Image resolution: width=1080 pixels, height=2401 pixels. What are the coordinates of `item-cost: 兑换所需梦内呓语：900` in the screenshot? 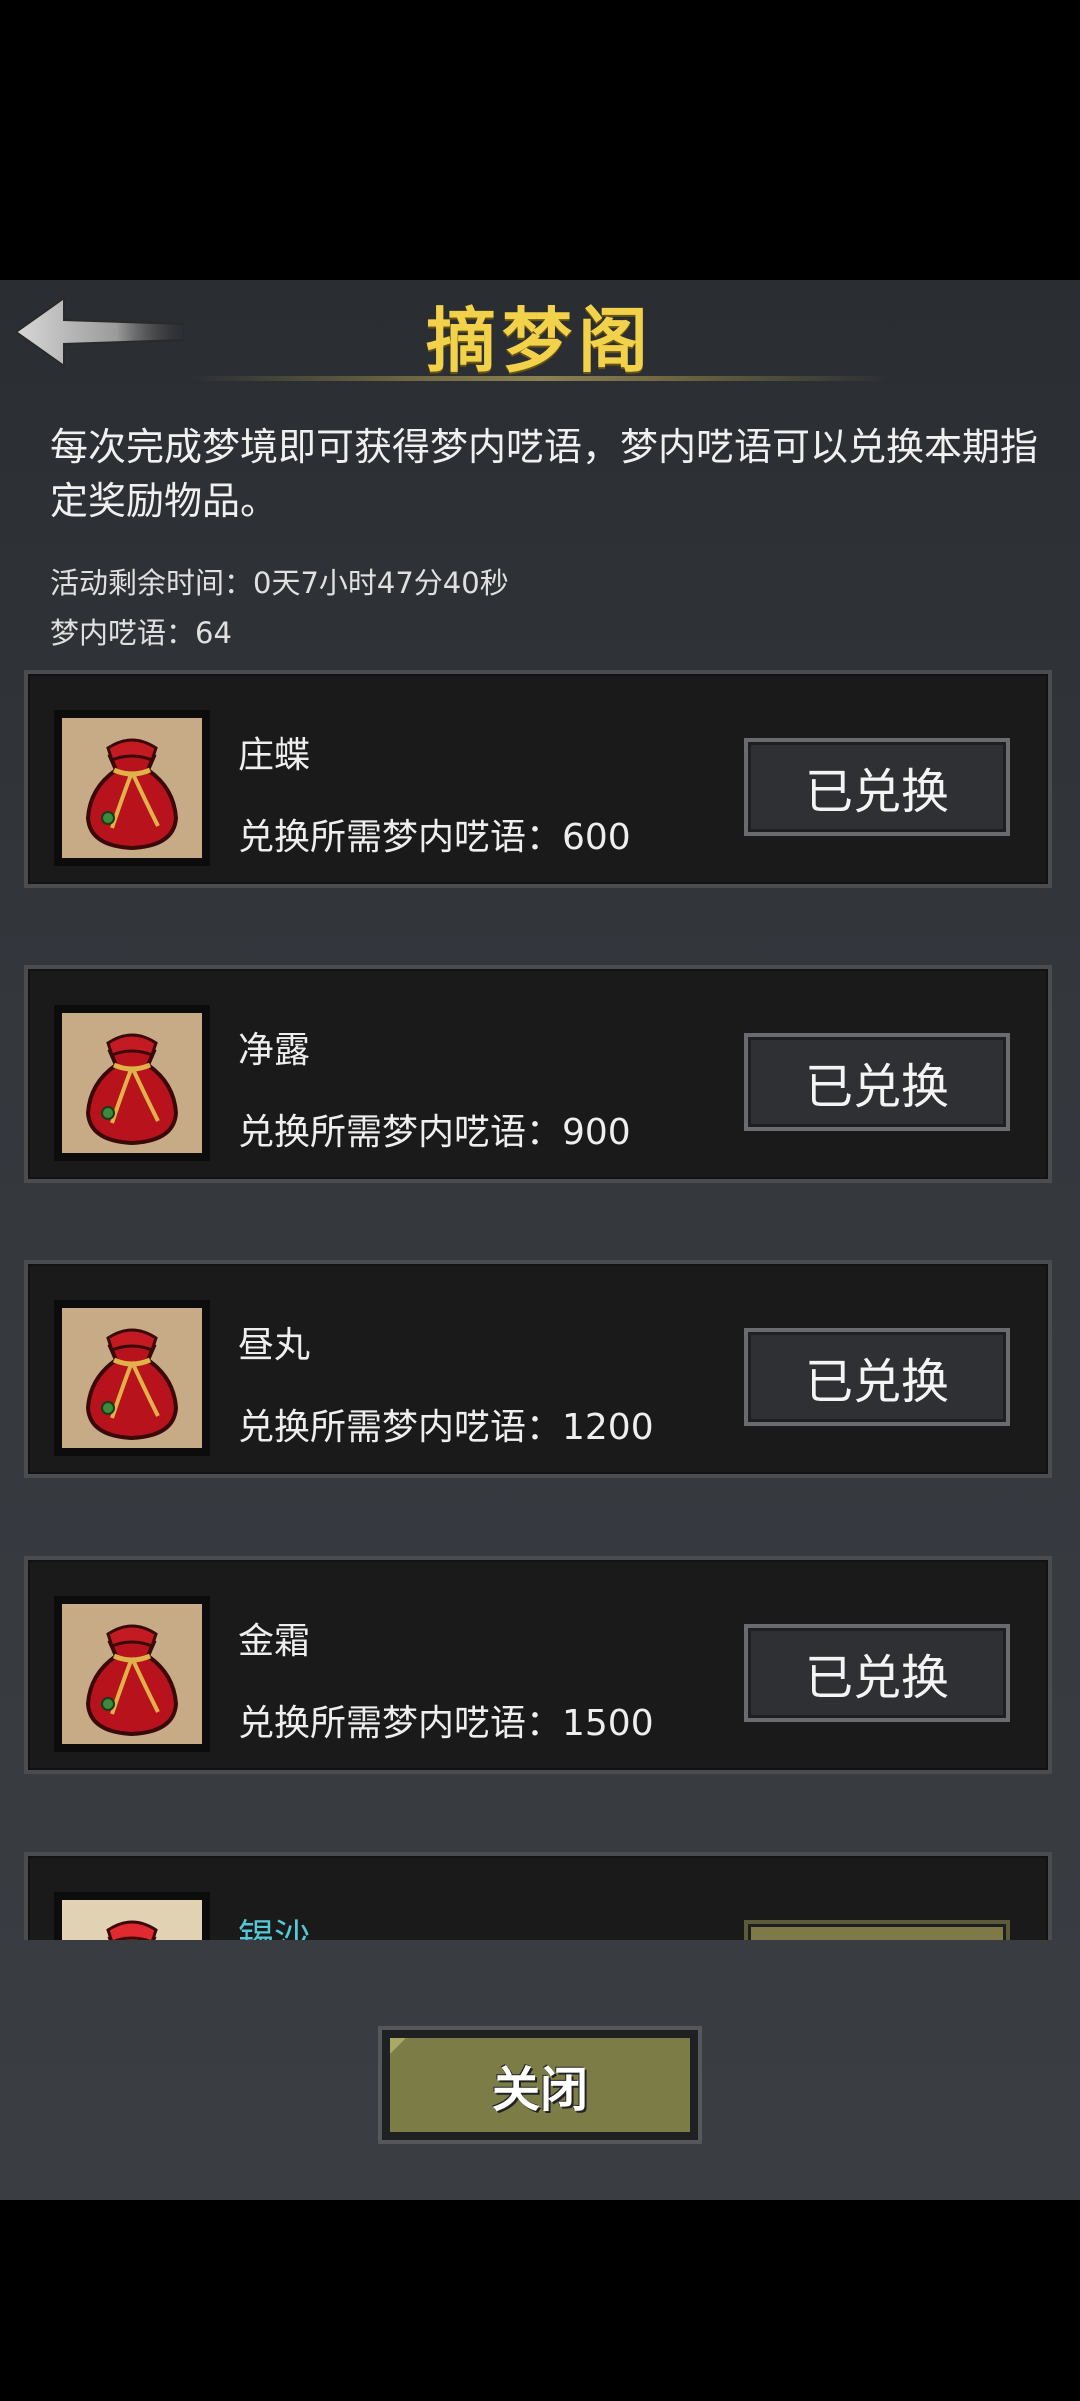 It's located at (434, 1132).